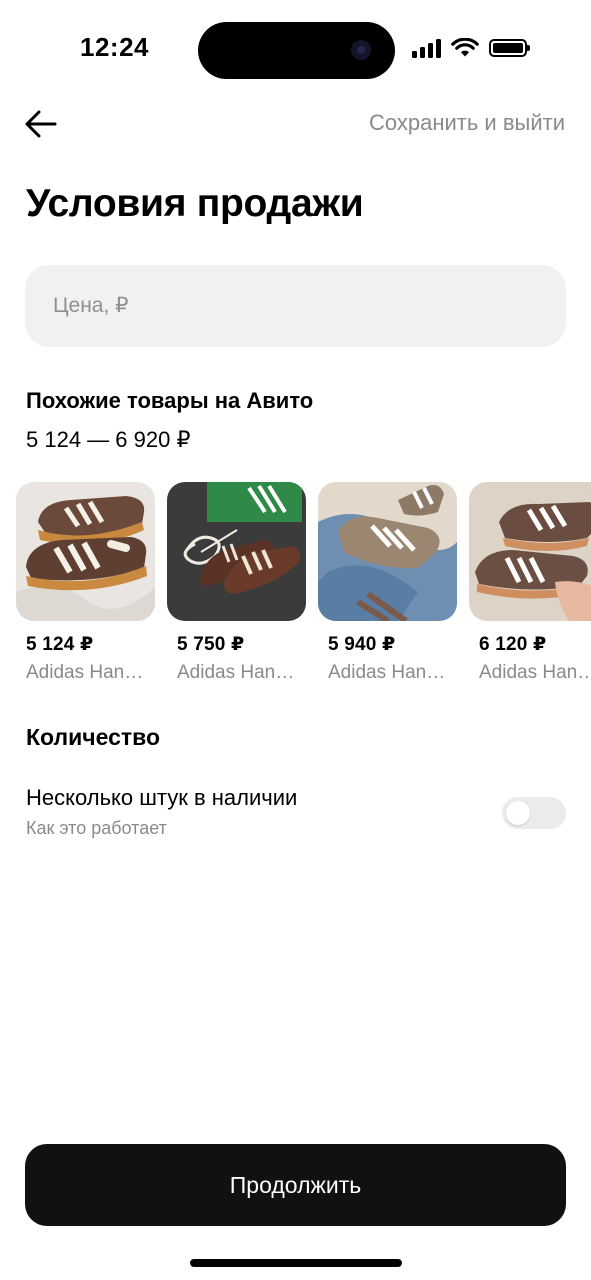 Image resolution: width=591 pixels, height=1280 pixels. Describe the element at coordinates (426, 48) in the screenshot. I see `cellular-signal-icon` at that location.